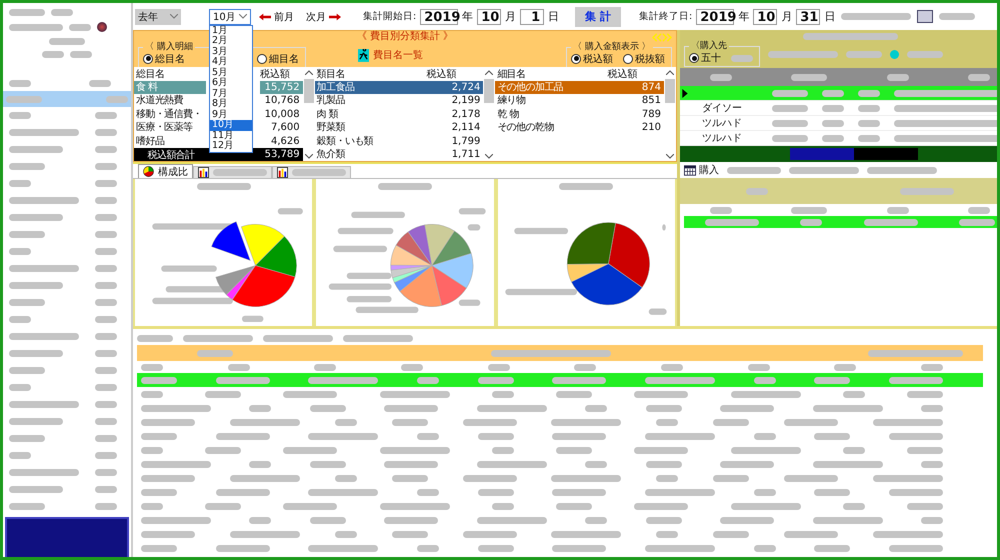  Describe the element at coordinates (282, 154) in the screenshot. I see `total-amount: 53,789` at that location.